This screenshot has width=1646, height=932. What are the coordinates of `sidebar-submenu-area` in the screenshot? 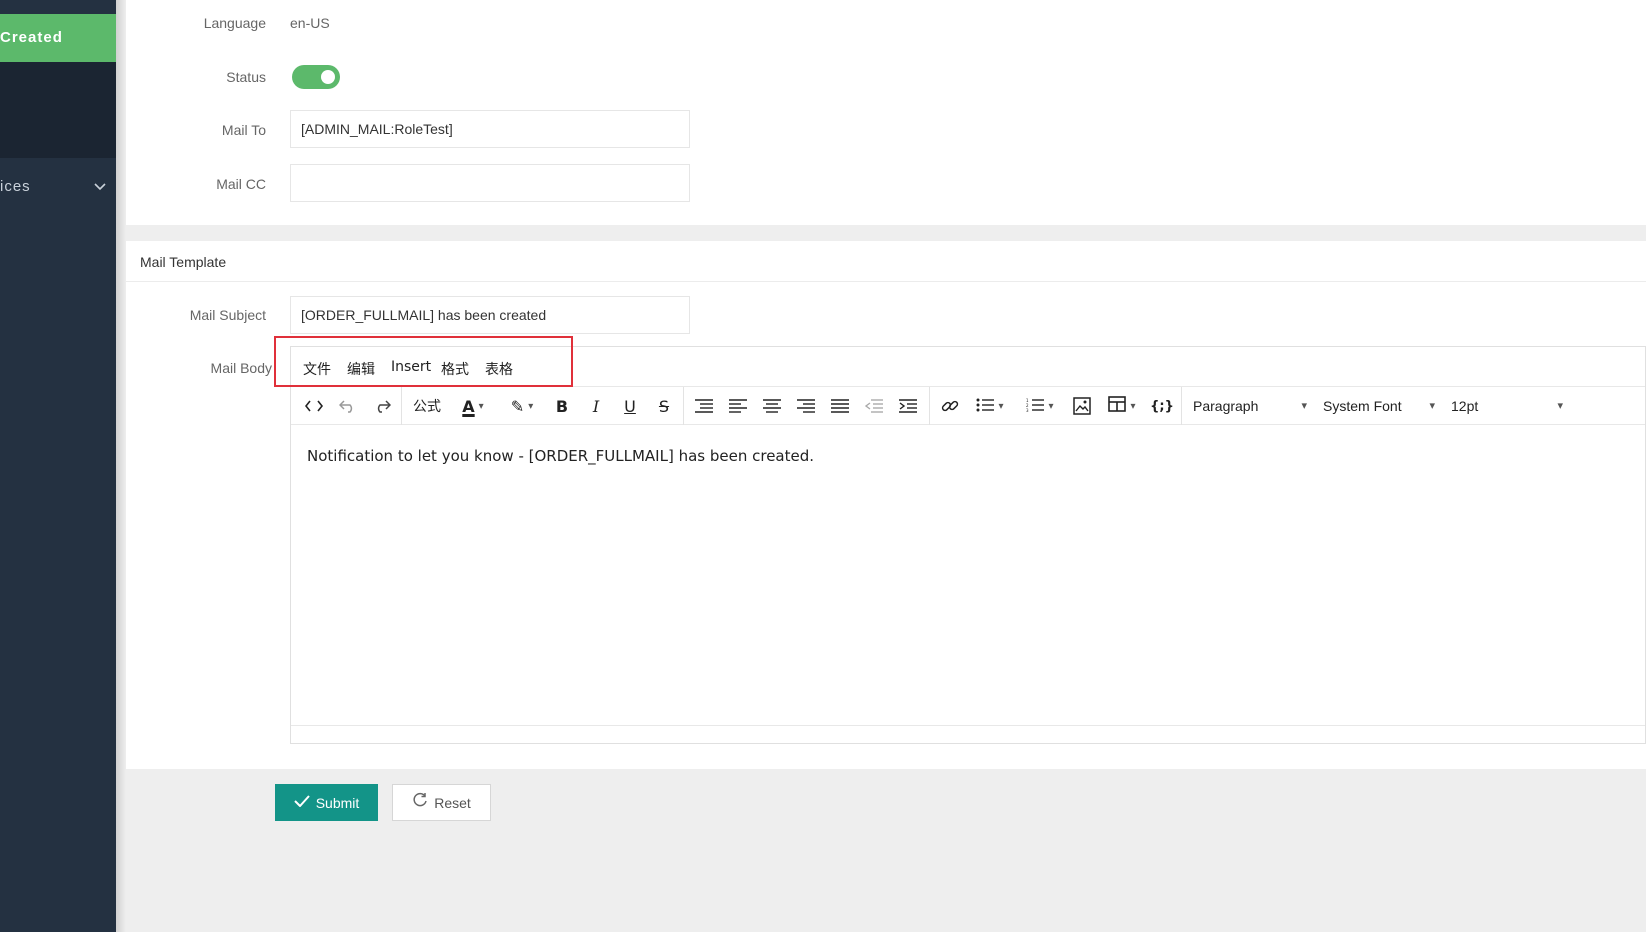 It's located at (58, 110).